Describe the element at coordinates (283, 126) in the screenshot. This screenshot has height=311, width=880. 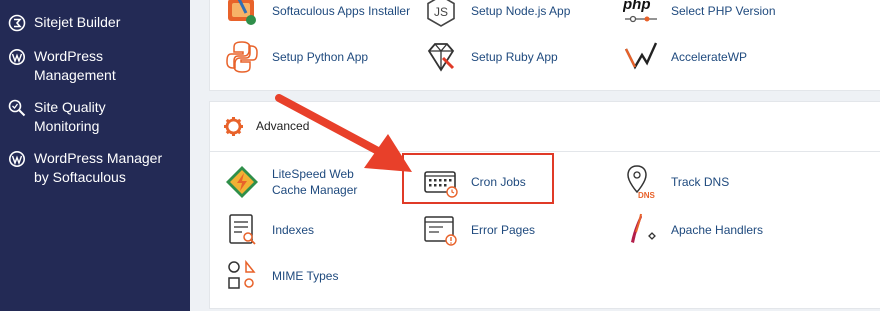
I see `section-title: Advanced` at that location.